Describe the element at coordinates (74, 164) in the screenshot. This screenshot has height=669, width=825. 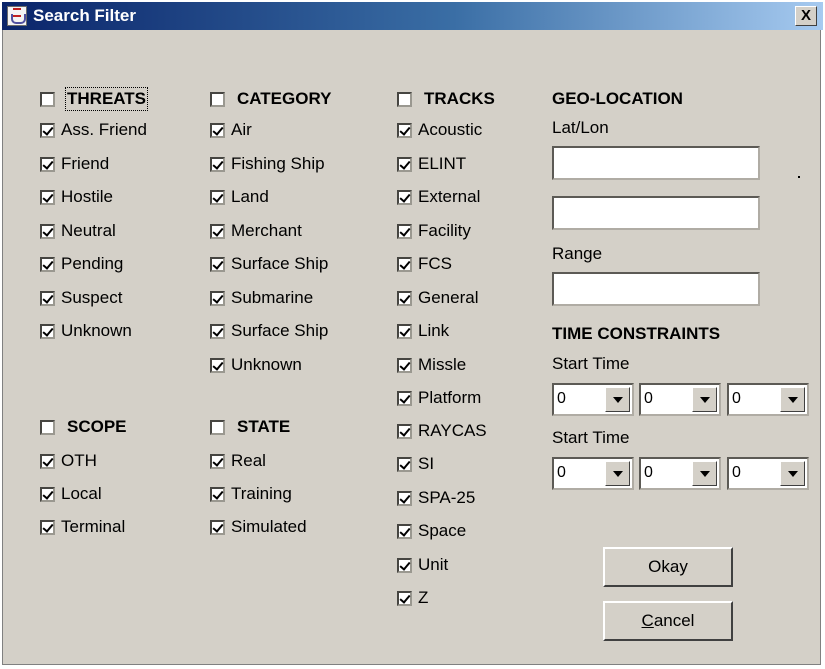
I see `threats-item-checkbox: Friend` at that location.